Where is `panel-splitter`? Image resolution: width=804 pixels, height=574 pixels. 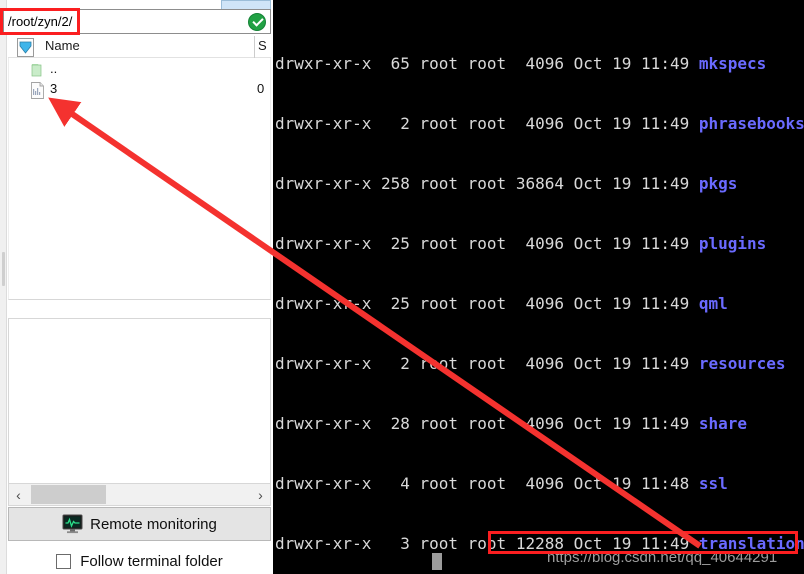
panel-splitter is located at coordinates (3, 287).